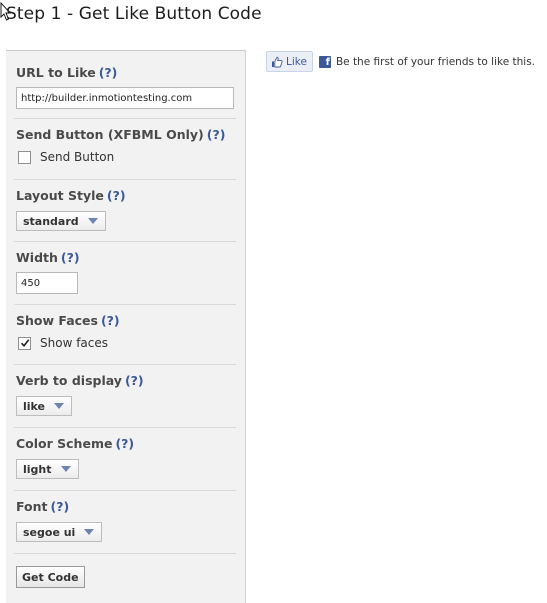  What do you see at coordinates (47, 283) in the screenshot?
I see `width-input` at bounding box center [47, 283].